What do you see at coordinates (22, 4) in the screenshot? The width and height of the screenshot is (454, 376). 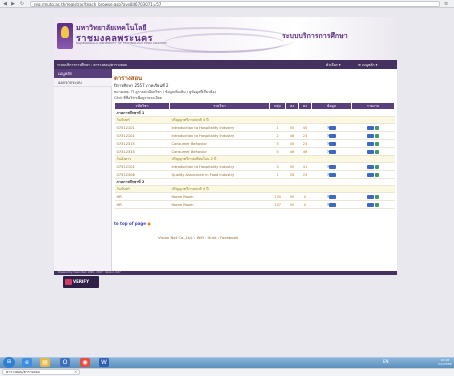 I see `reload-icon: ↻` at bounding box center [22, 4].